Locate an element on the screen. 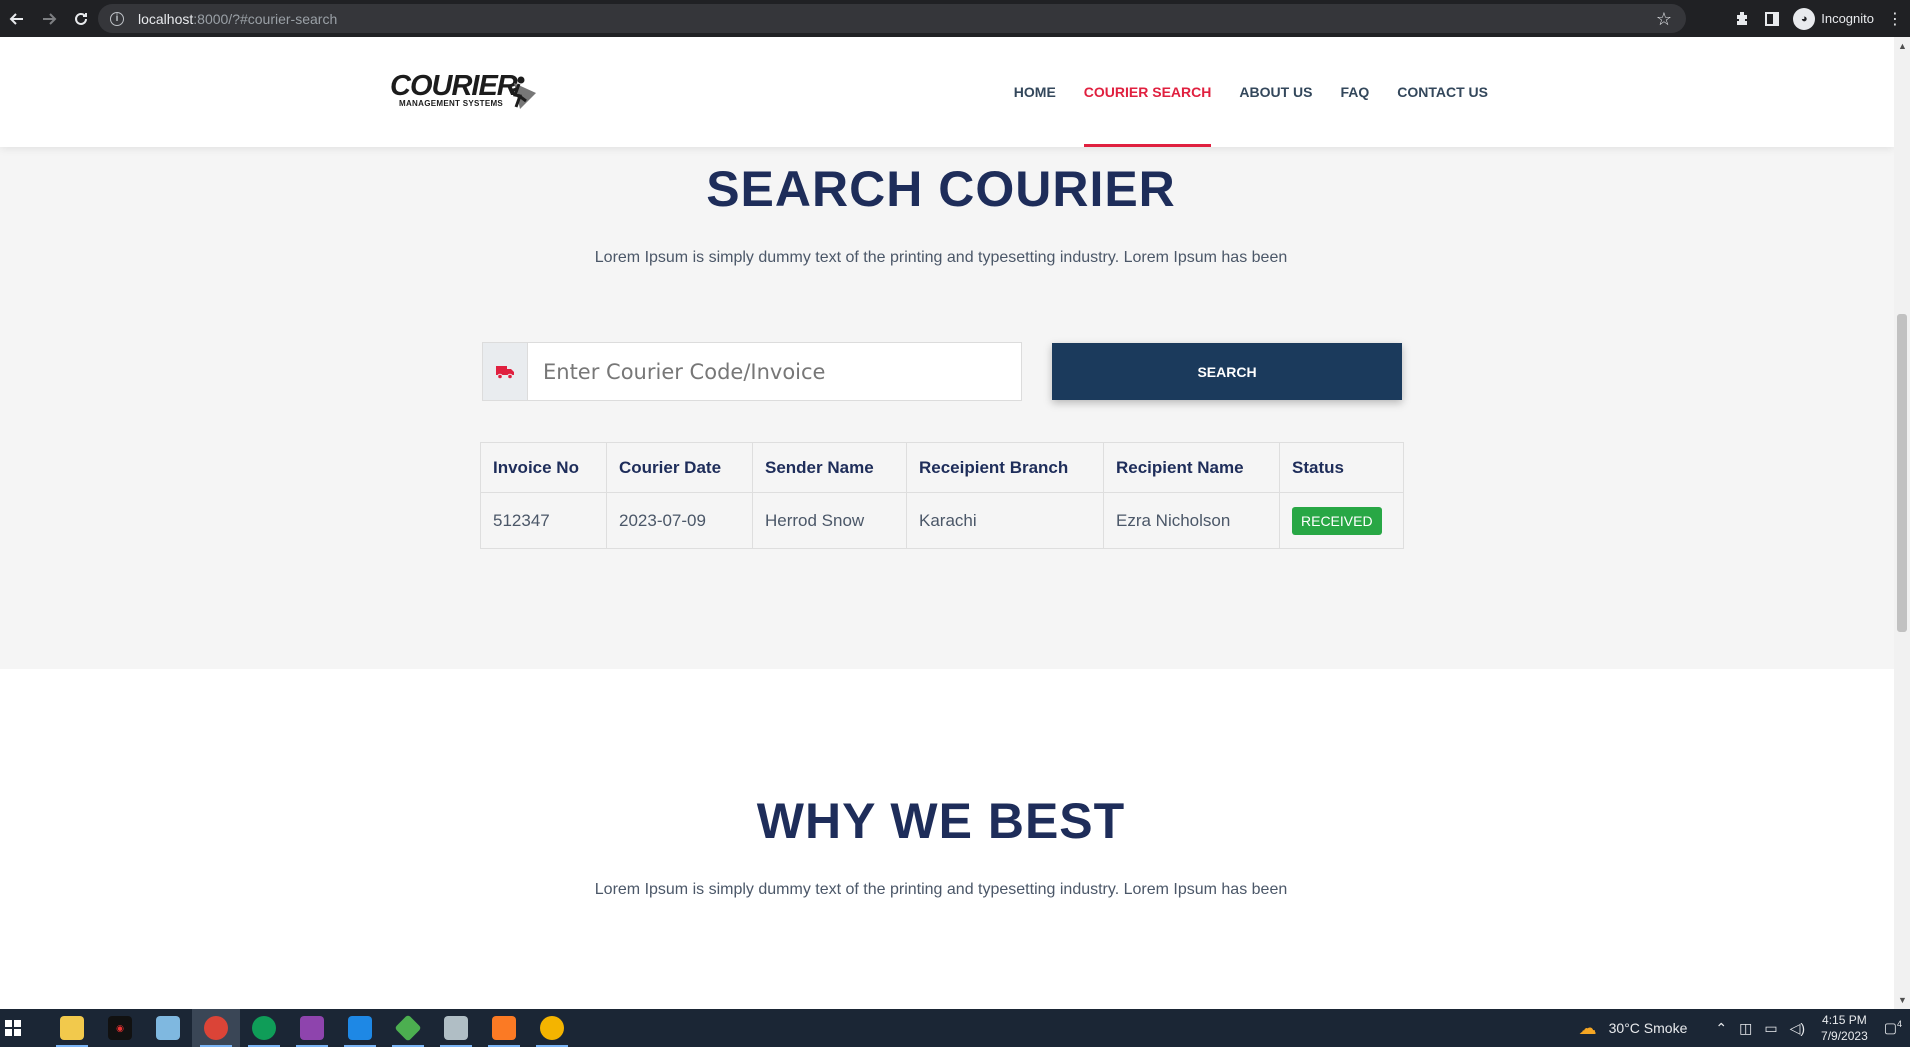 The image size is (1910, 1047). taskbar-git is located at coordinates (408, 1028).